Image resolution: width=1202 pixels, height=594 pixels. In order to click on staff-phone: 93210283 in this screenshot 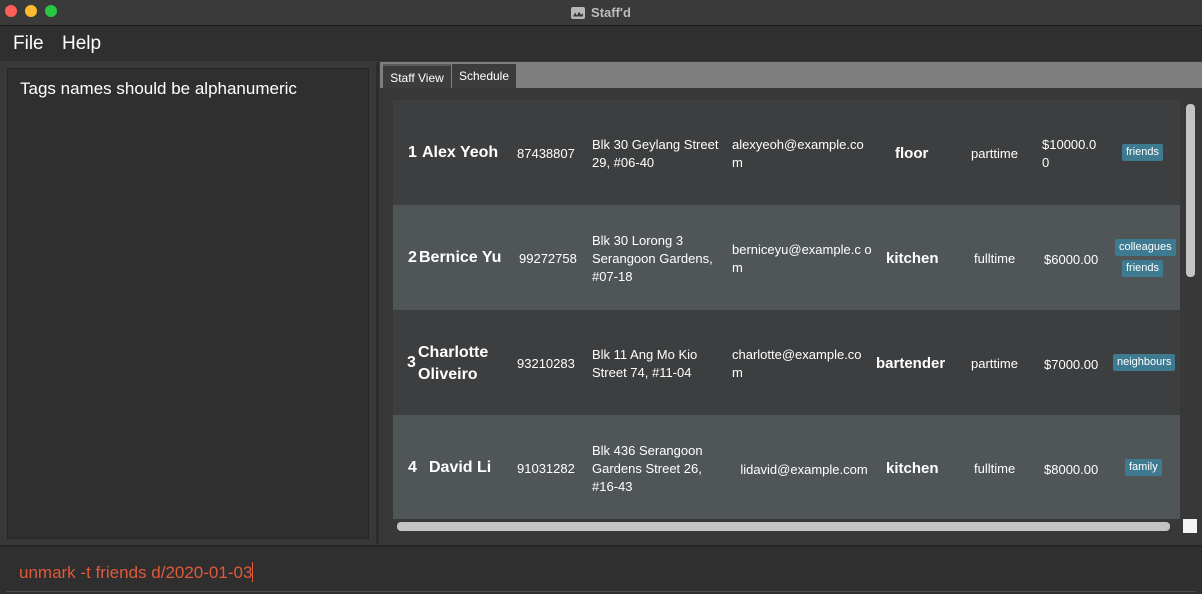, I will do `click(546, 363)`.